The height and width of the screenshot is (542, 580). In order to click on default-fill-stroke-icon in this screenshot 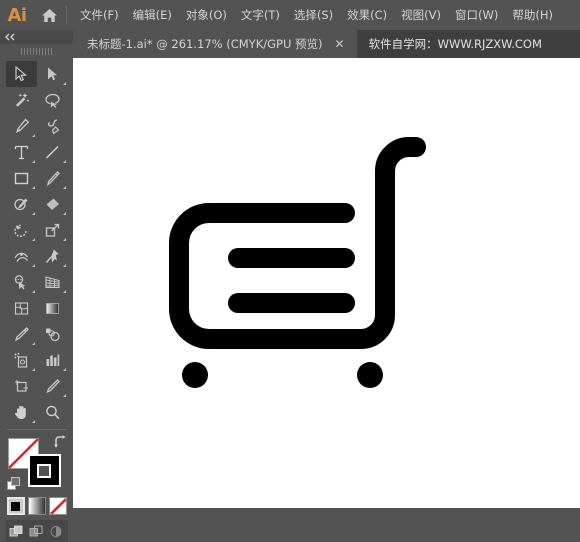, I will do `click(13, 484)`.